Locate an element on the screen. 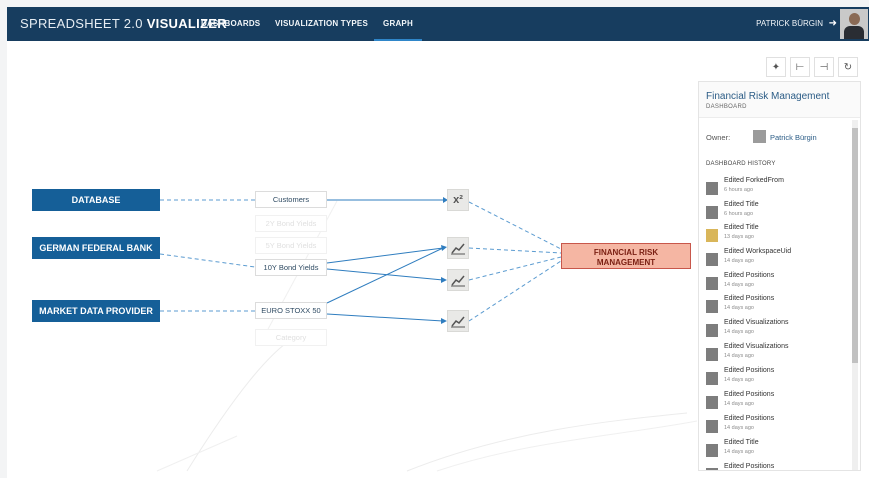  source-database: DATABASE is located at coordinates (96, 200).